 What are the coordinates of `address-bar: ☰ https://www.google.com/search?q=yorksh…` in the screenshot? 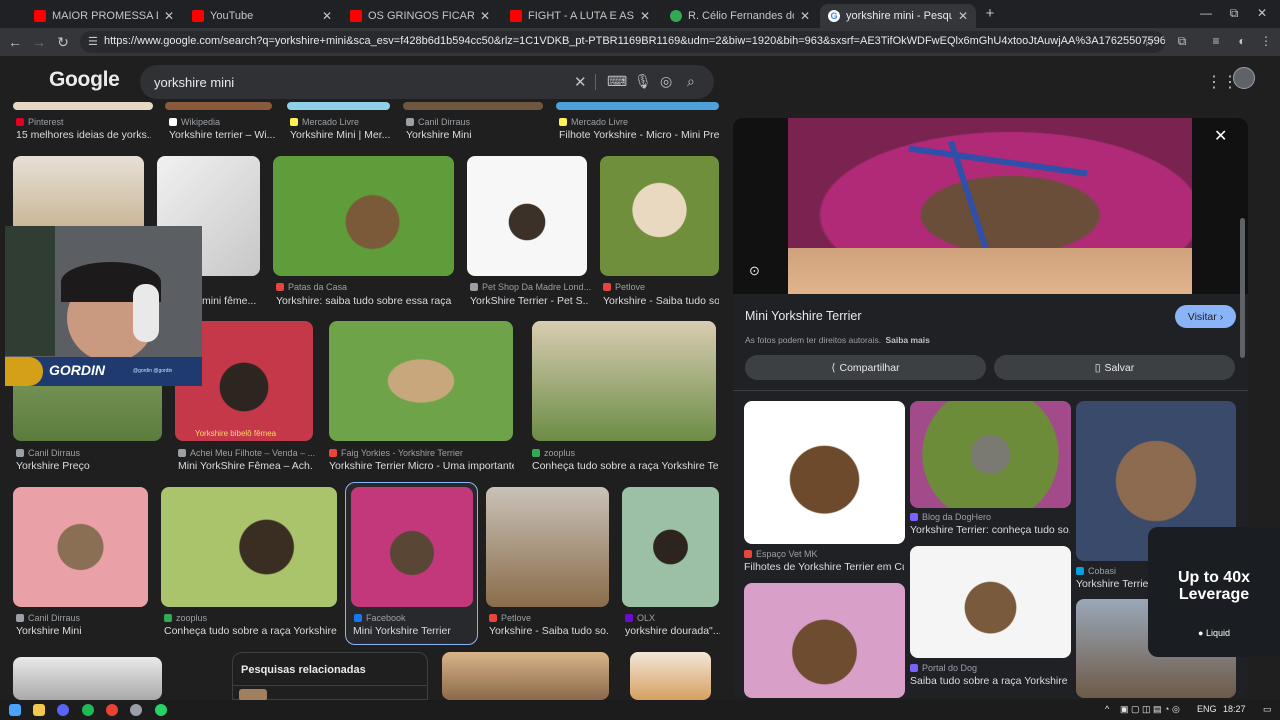 It's located at (622, 42).